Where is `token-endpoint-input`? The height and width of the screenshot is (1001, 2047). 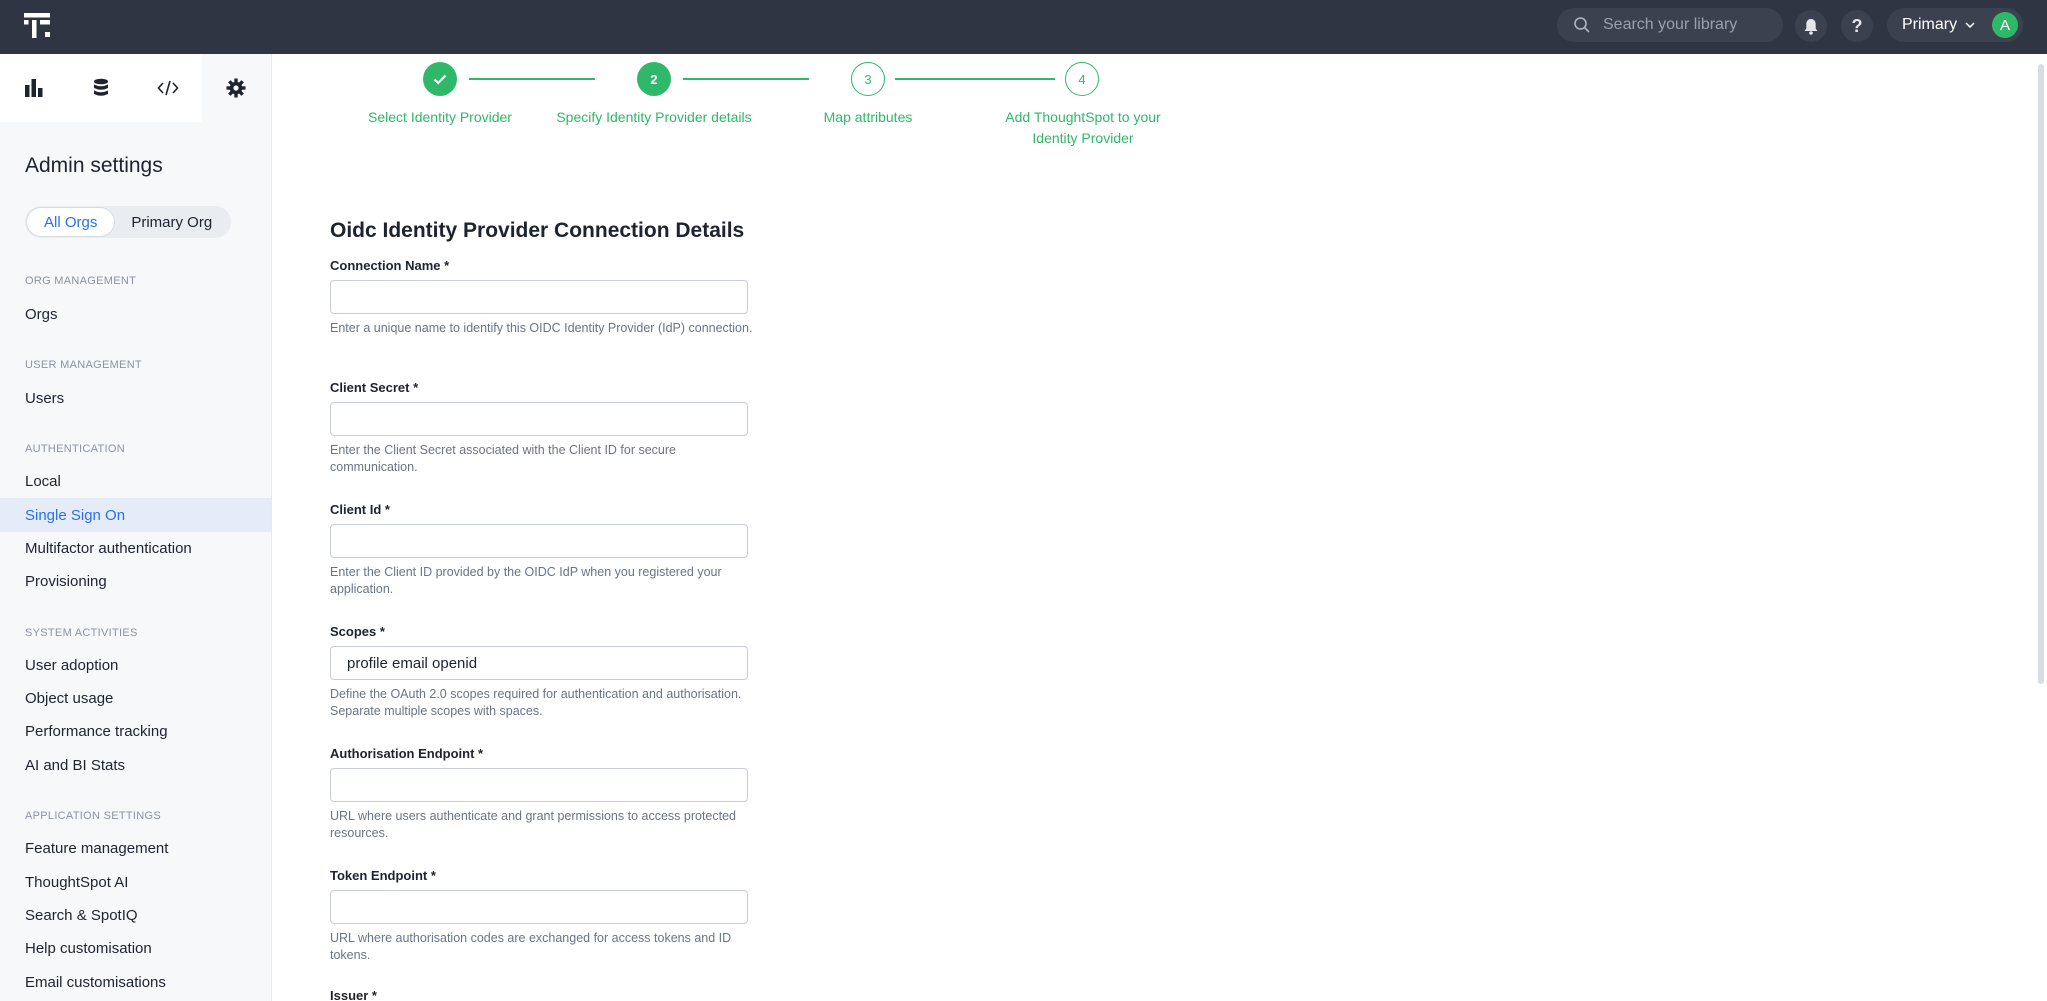
token-endpoint-input is located at coordinates (539, 907).